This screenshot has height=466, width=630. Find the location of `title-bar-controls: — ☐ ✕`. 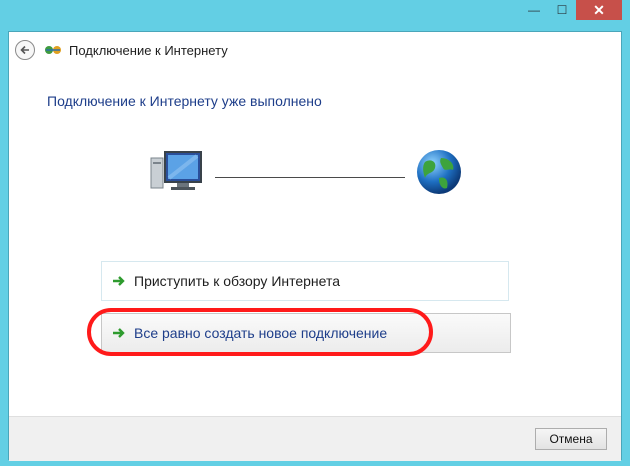

title-bar-controls: — ☐ ✕ is located at coordinates (571, 12).